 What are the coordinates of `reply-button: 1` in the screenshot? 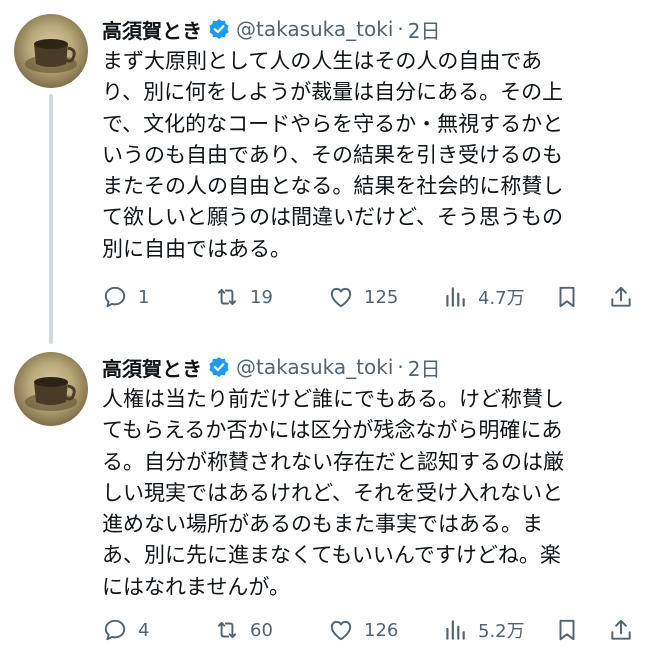 It's located at (125, 297).